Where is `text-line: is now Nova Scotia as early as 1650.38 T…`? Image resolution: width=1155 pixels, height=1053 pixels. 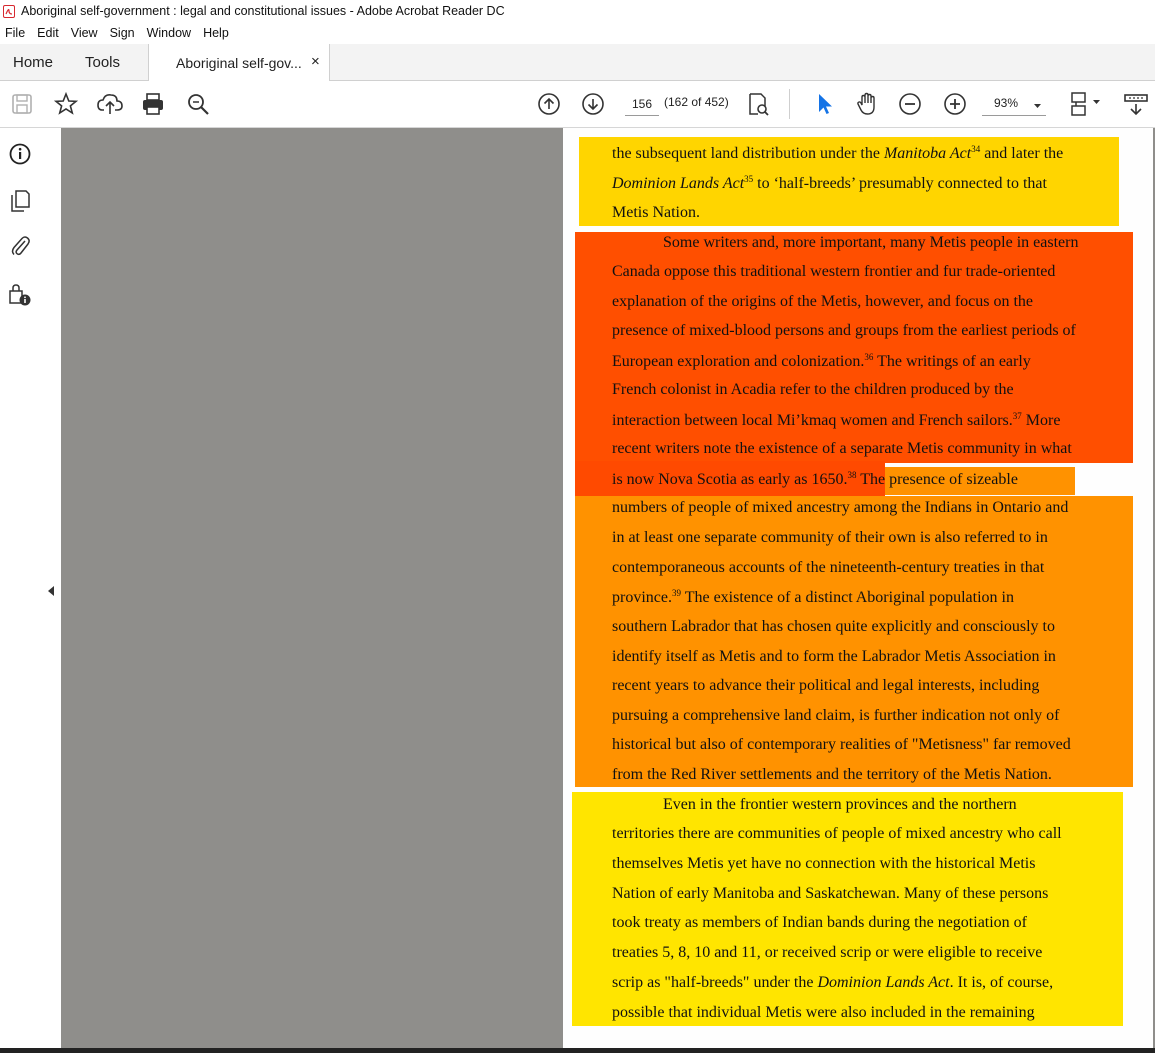 text-line: is now Nova Scotia as early as 1650.38 T… is located at coordinates (815, 479).